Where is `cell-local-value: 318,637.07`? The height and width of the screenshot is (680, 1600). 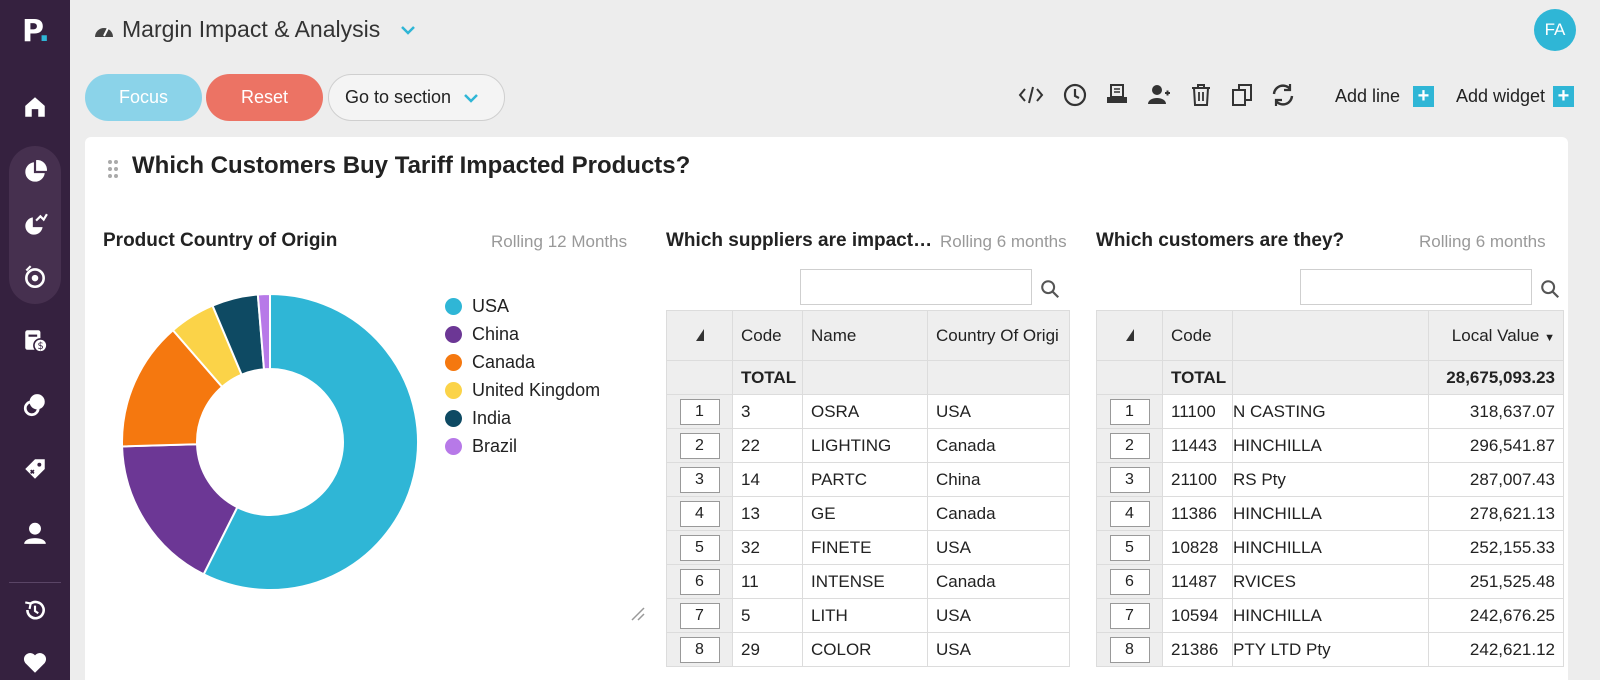 cell-local-value: 318,637.07 is located at coordinates (1496, 411).